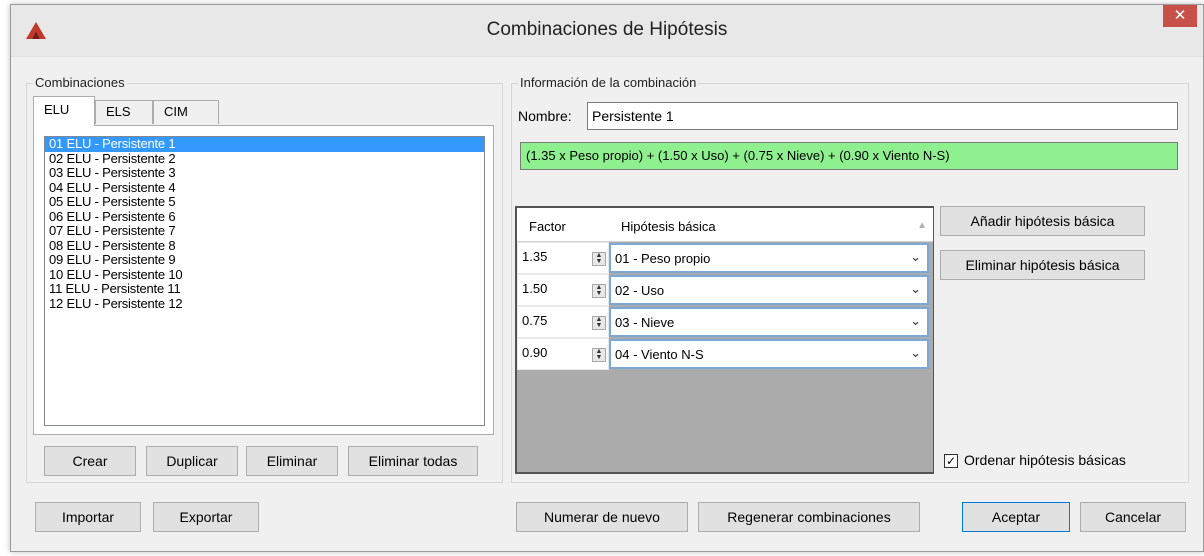 Image resolution: width=1204 pixels, height=556 pixels. Describe the element at coordinates (186, 112) in the screenshot. I see `tab-cim: CIM` at that location.